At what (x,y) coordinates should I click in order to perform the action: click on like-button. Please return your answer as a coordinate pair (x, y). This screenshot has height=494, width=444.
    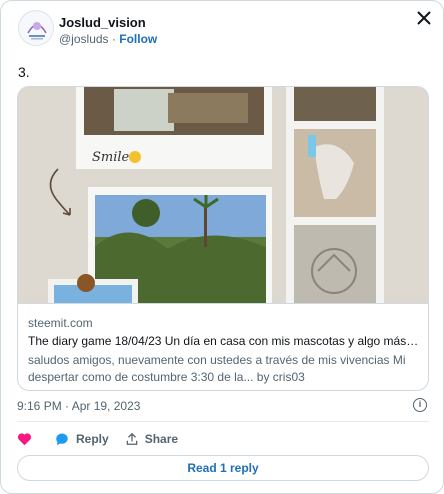
    Looking at the image, I should click on (27, 439).